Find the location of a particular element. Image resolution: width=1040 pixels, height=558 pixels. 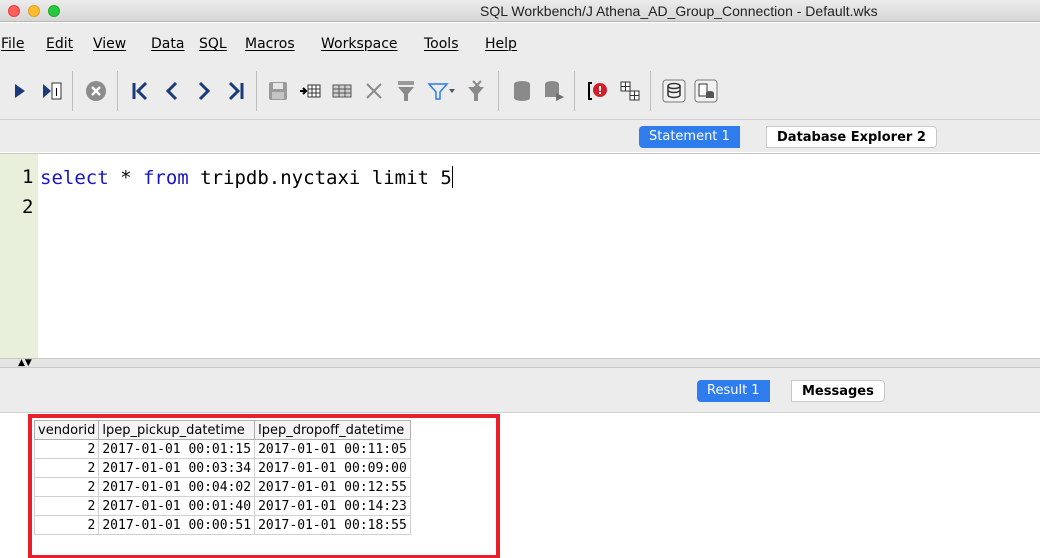

close-window-button is located at coordinates (14, 11).